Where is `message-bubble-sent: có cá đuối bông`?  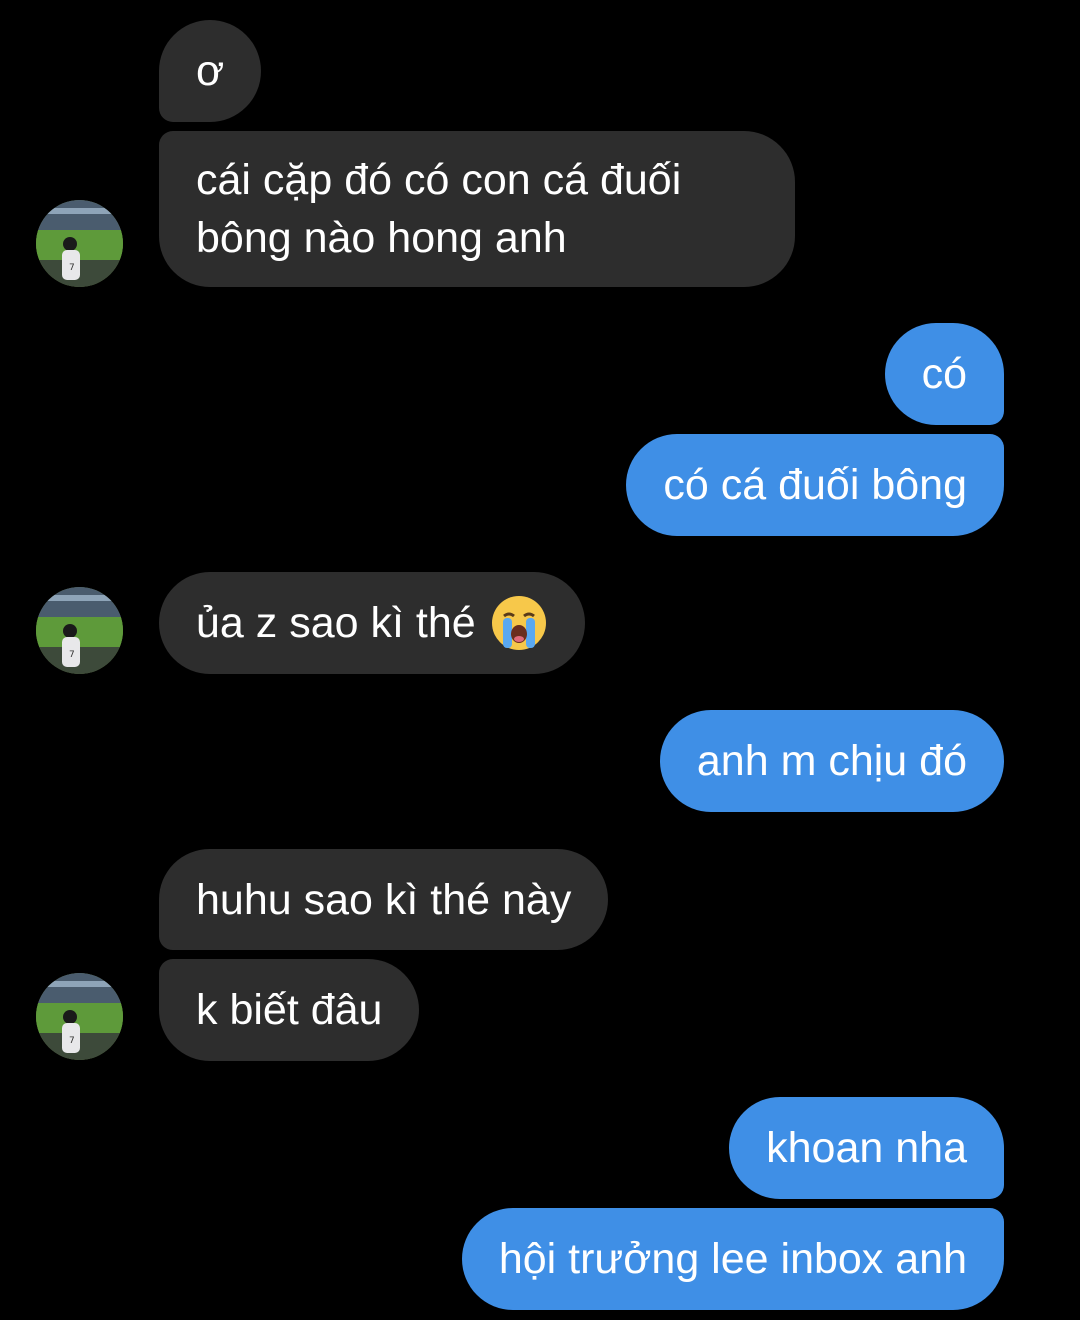 message-bubble-sent: có cá đuối bông is located at coordinates (815, 485).